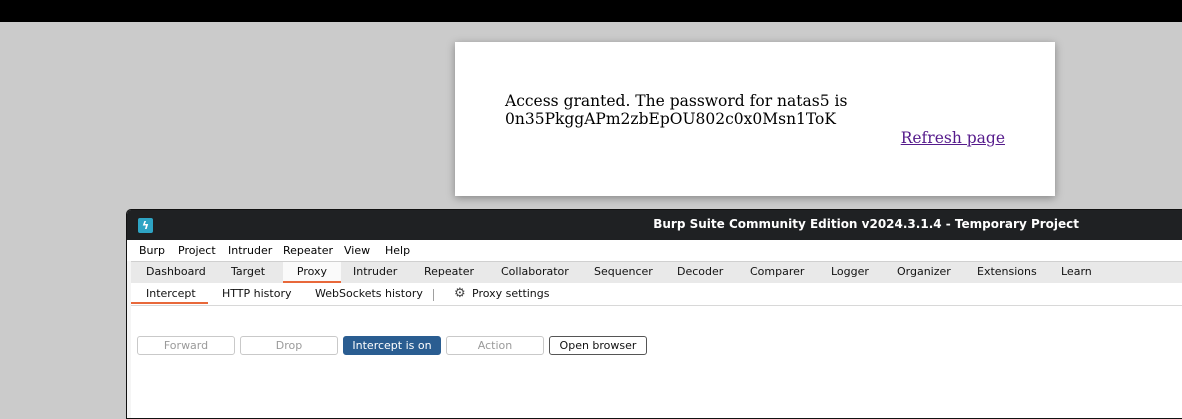 The height and width of the screenshot is (419, 1182). I want to click on proxy-settings-link: Proxy settings, so click(511, 293).